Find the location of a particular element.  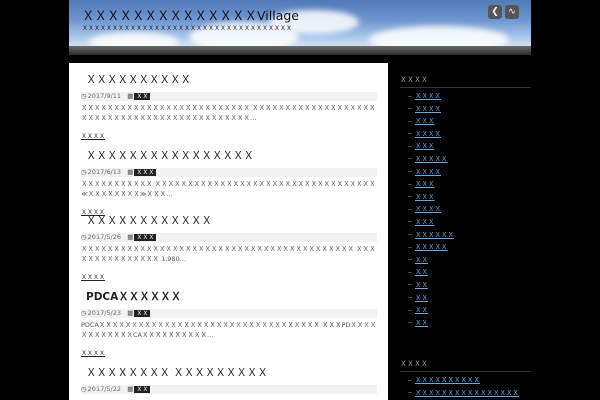

post-date: 2017/6/13 is located at coordinates (104, 172).